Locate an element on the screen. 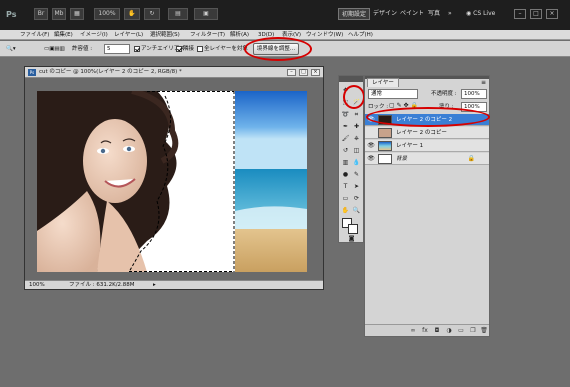 The image size is (570, 387). zoom-tool-icon: 🔍 is located at coordinates (356, 210).